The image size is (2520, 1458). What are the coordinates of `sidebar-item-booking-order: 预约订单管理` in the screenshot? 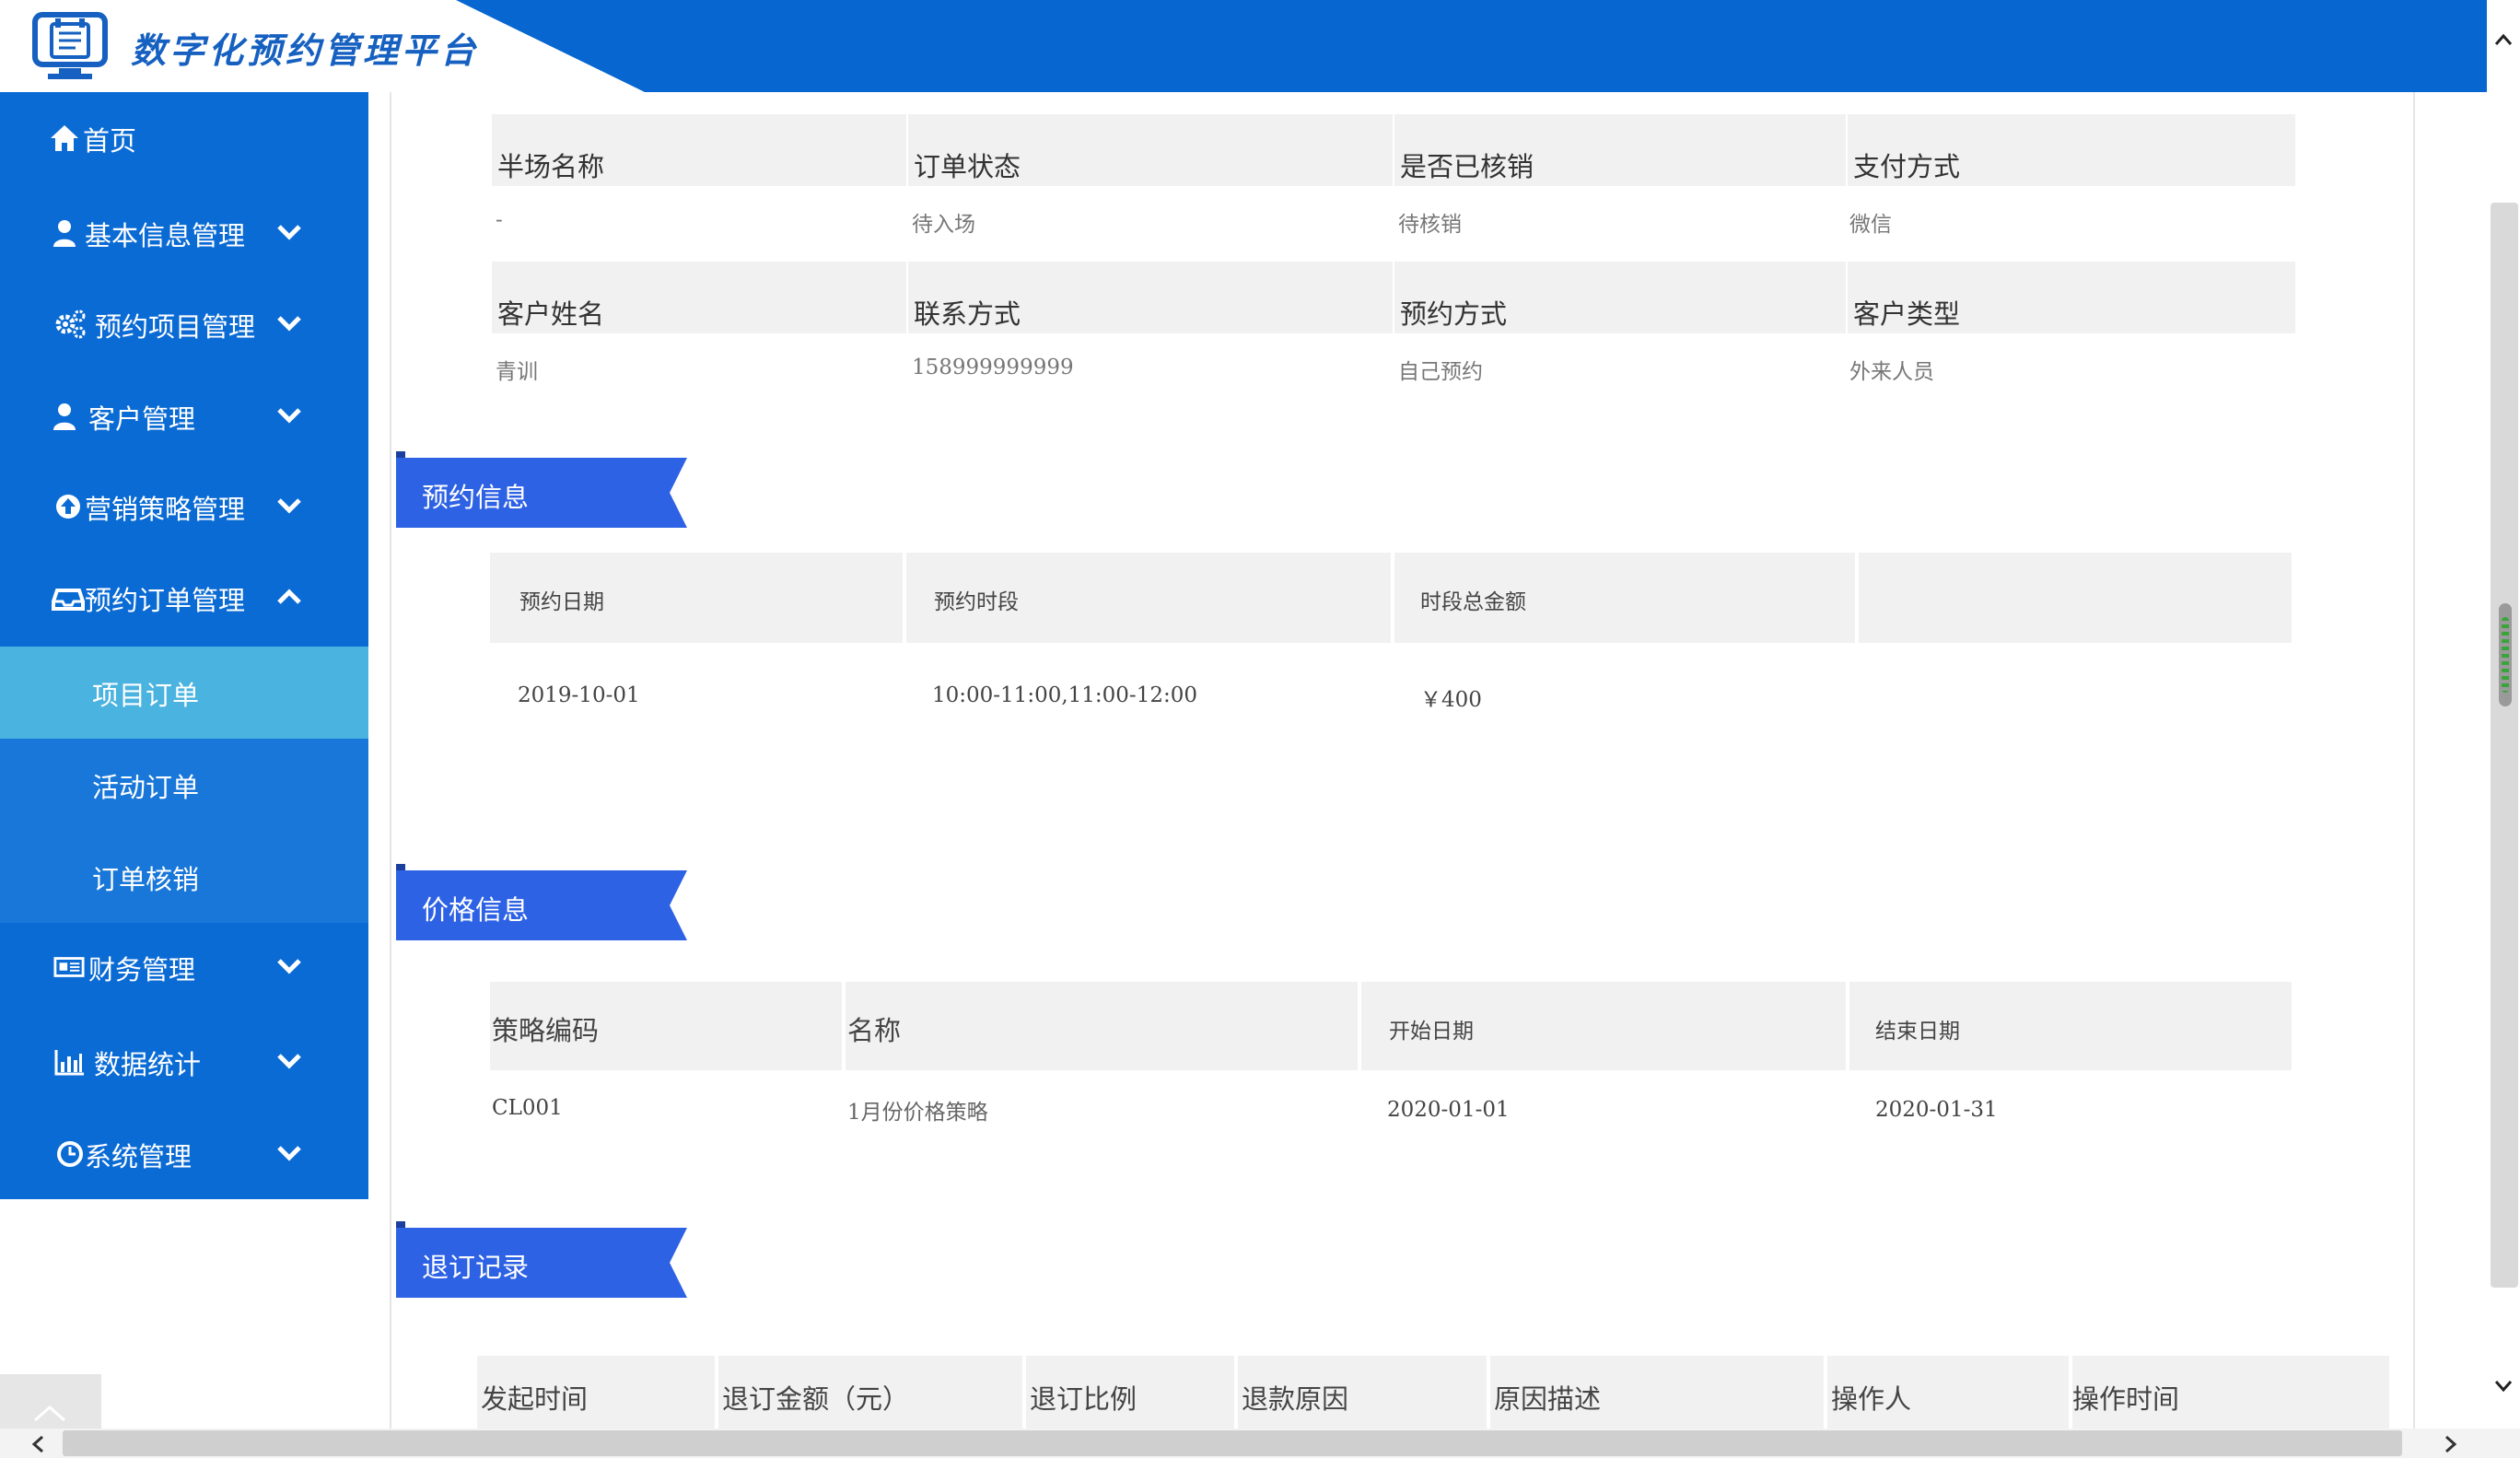 It's located at (184, 598).